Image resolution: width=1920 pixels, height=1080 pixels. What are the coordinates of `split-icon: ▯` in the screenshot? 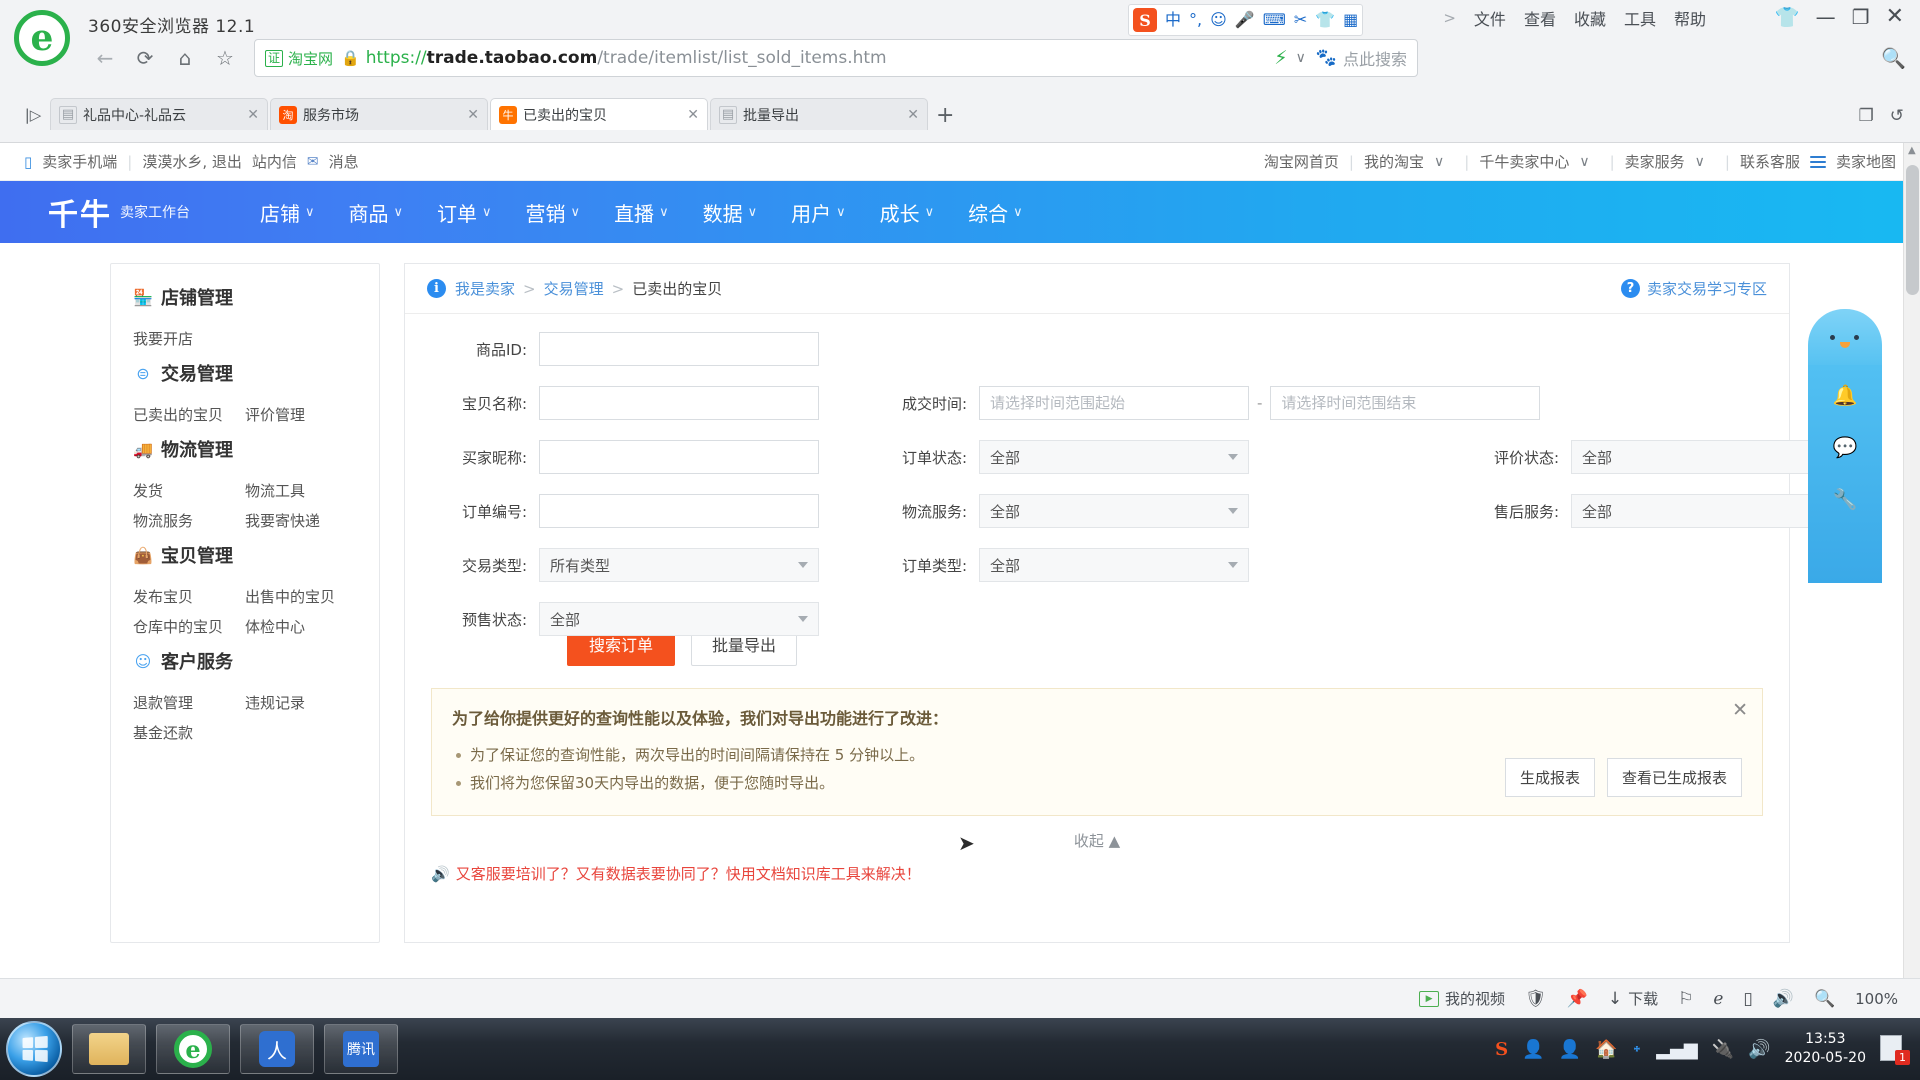 It's located at (1747, 999).